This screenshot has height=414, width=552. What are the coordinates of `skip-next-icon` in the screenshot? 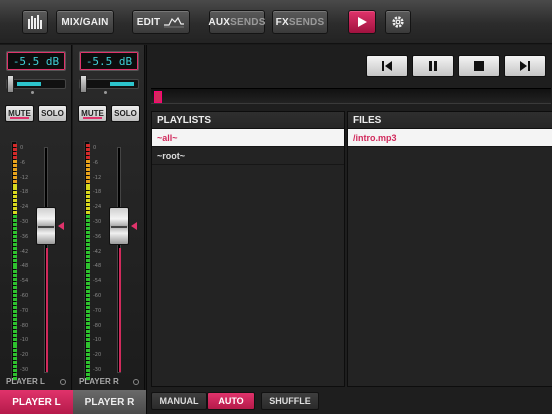 It's located at (525, 66).